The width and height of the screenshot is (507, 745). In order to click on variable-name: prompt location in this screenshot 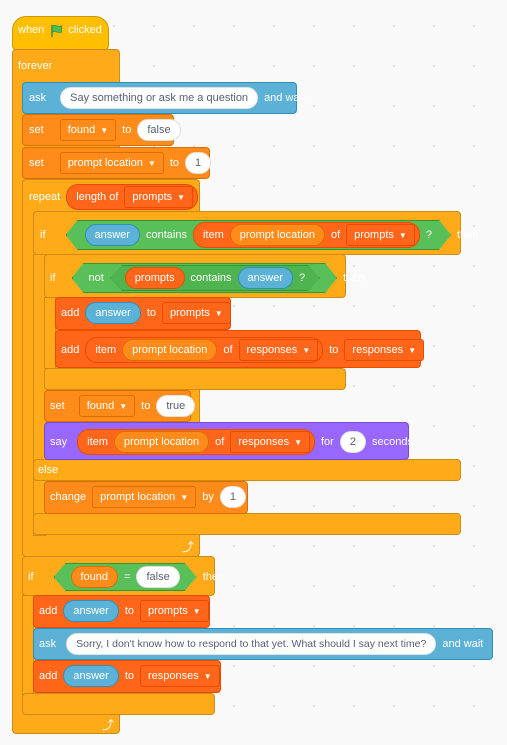, I will do `click(138, 497)`.